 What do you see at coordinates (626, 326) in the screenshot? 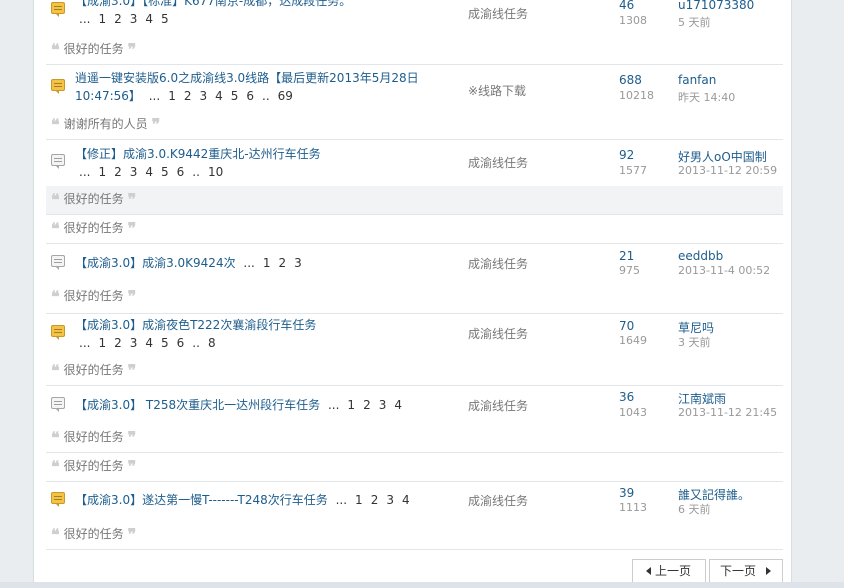
I see `reply-count: 70` at bounding box center [626, 326].